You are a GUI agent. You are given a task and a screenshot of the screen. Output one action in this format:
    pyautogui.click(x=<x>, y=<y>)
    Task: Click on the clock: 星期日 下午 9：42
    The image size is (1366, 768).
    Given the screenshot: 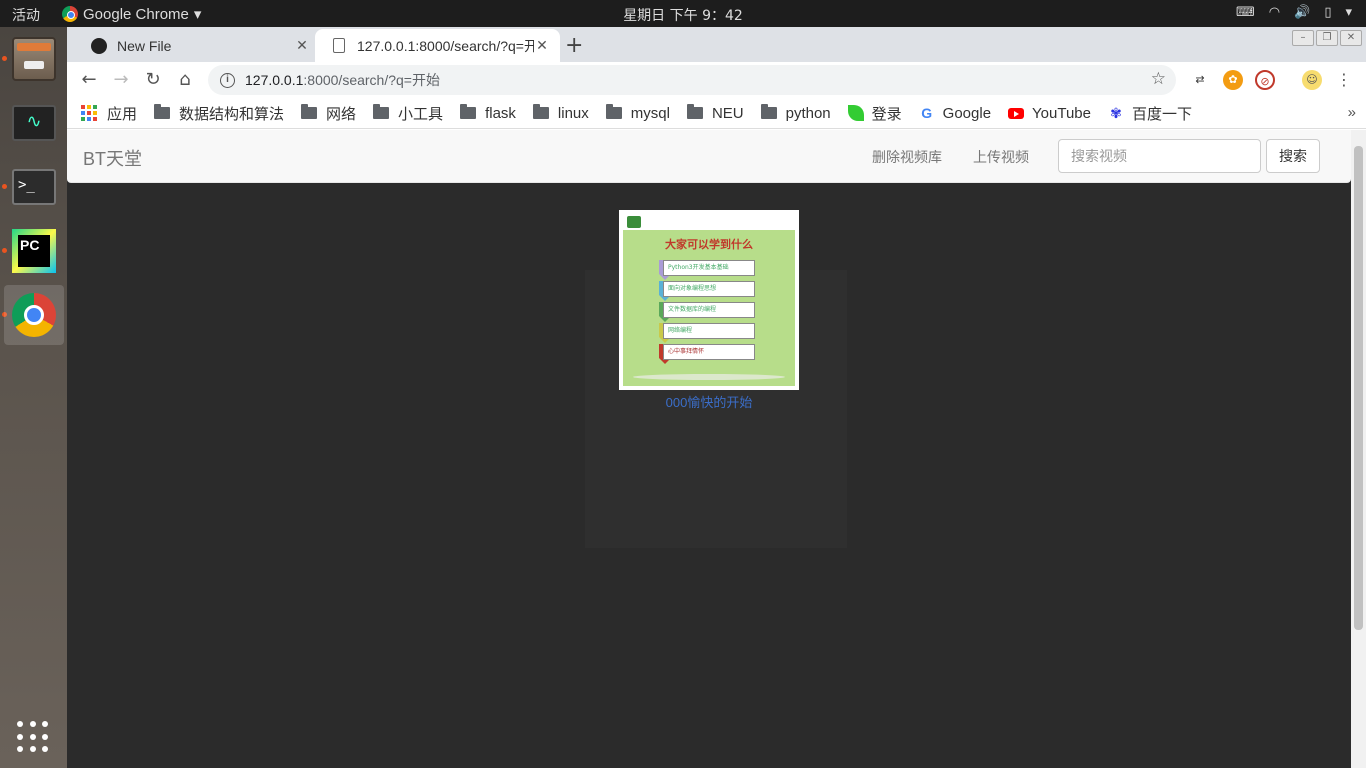 What is the action you would take?
    pyautogui.click(x=683, y=16)
    